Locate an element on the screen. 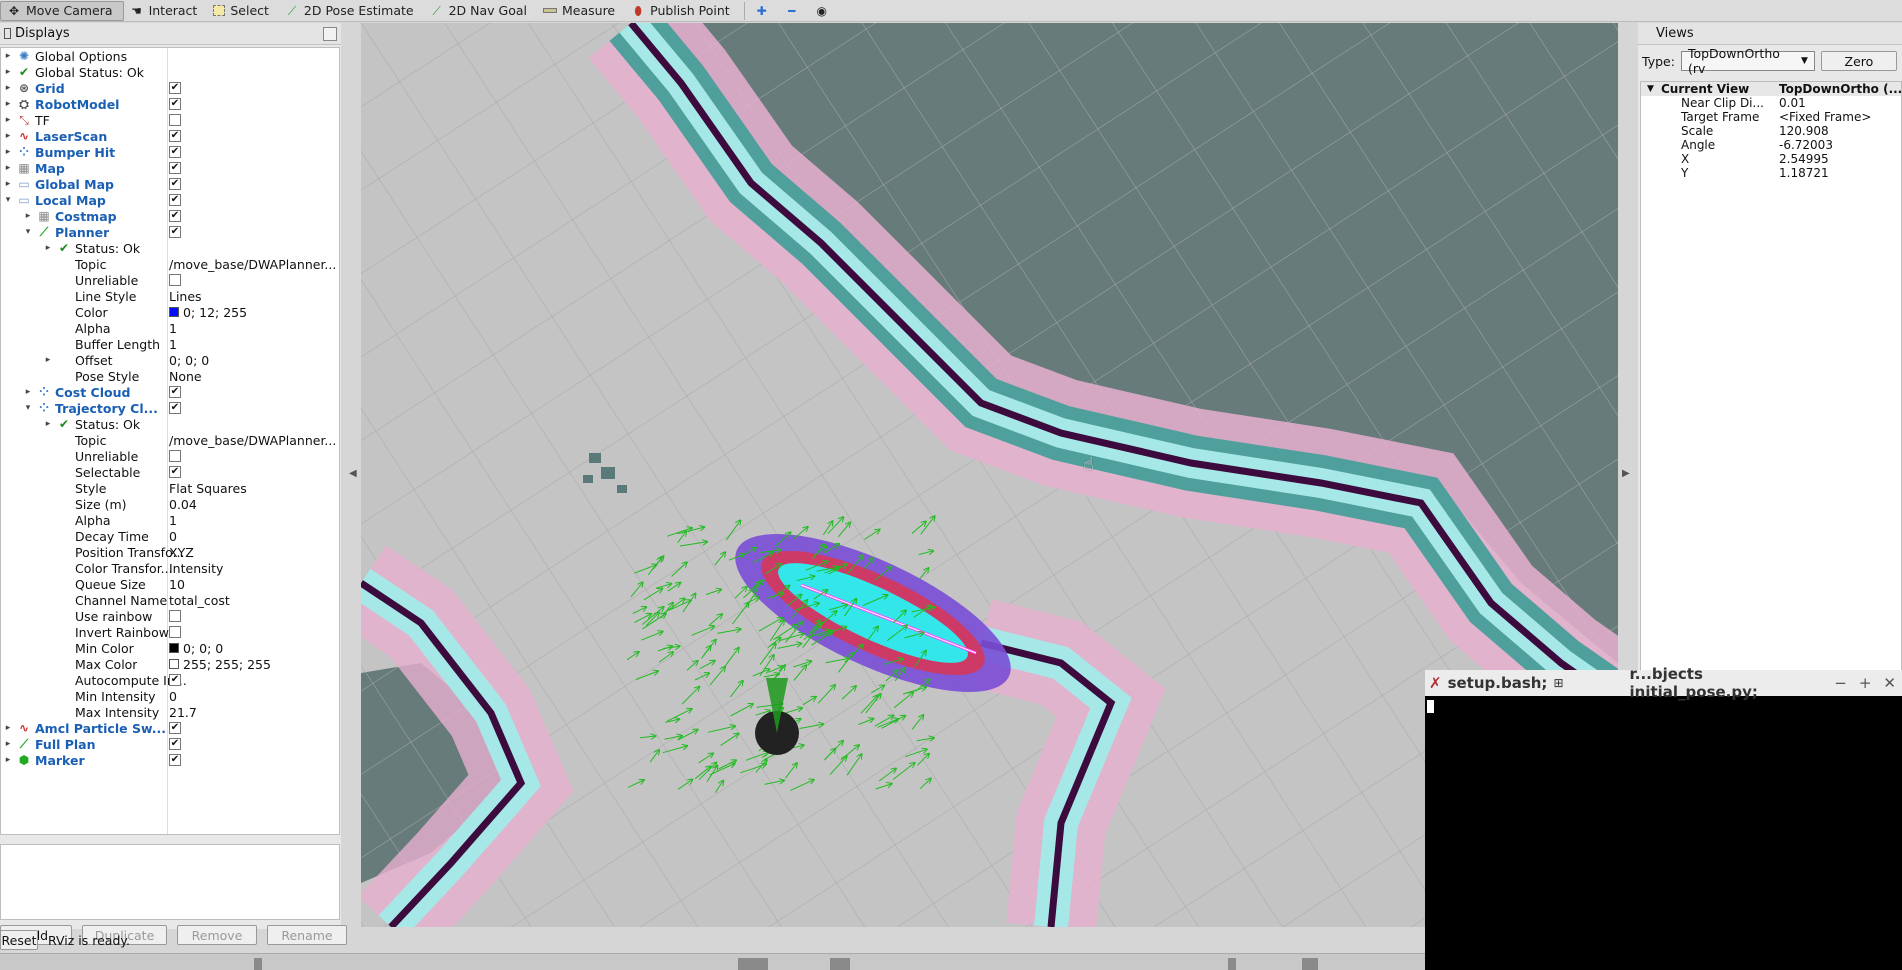 This screenshot has height=970, width=1902. row-value: 21.7 is located at coordinates (252, 712).